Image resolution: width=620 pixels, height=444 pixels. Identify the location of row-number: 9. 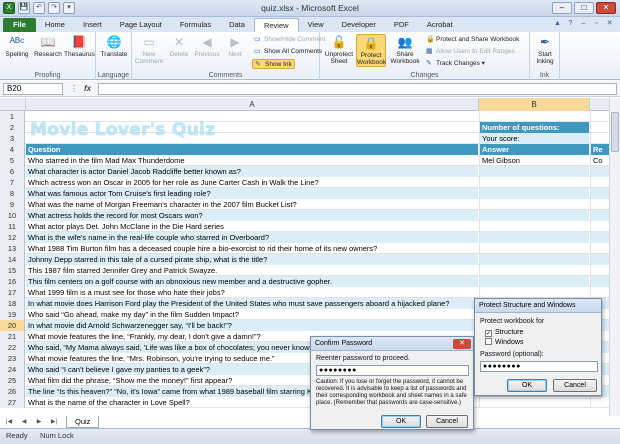
(12, 204).